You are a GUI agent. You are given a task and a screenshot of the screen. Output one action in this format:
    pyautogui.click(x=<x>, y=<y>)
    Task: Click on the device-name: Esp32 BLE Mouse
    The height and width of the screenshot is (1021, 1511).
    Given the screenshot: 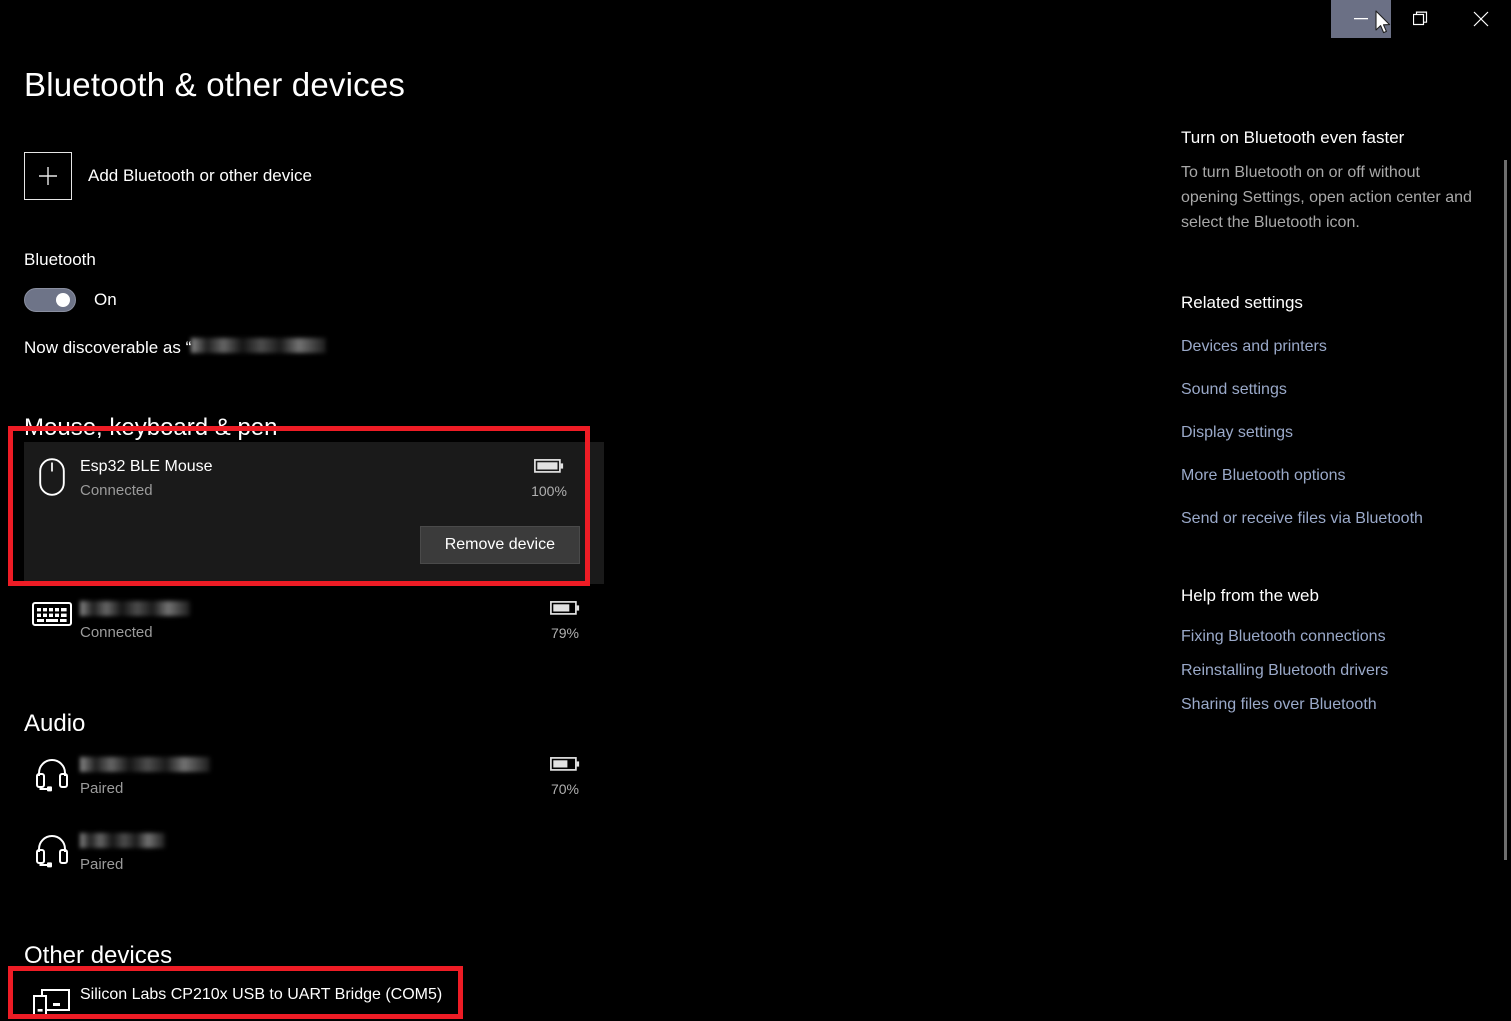 What is the action you would take?
    pyautogui.click(x=146, y=466)
    